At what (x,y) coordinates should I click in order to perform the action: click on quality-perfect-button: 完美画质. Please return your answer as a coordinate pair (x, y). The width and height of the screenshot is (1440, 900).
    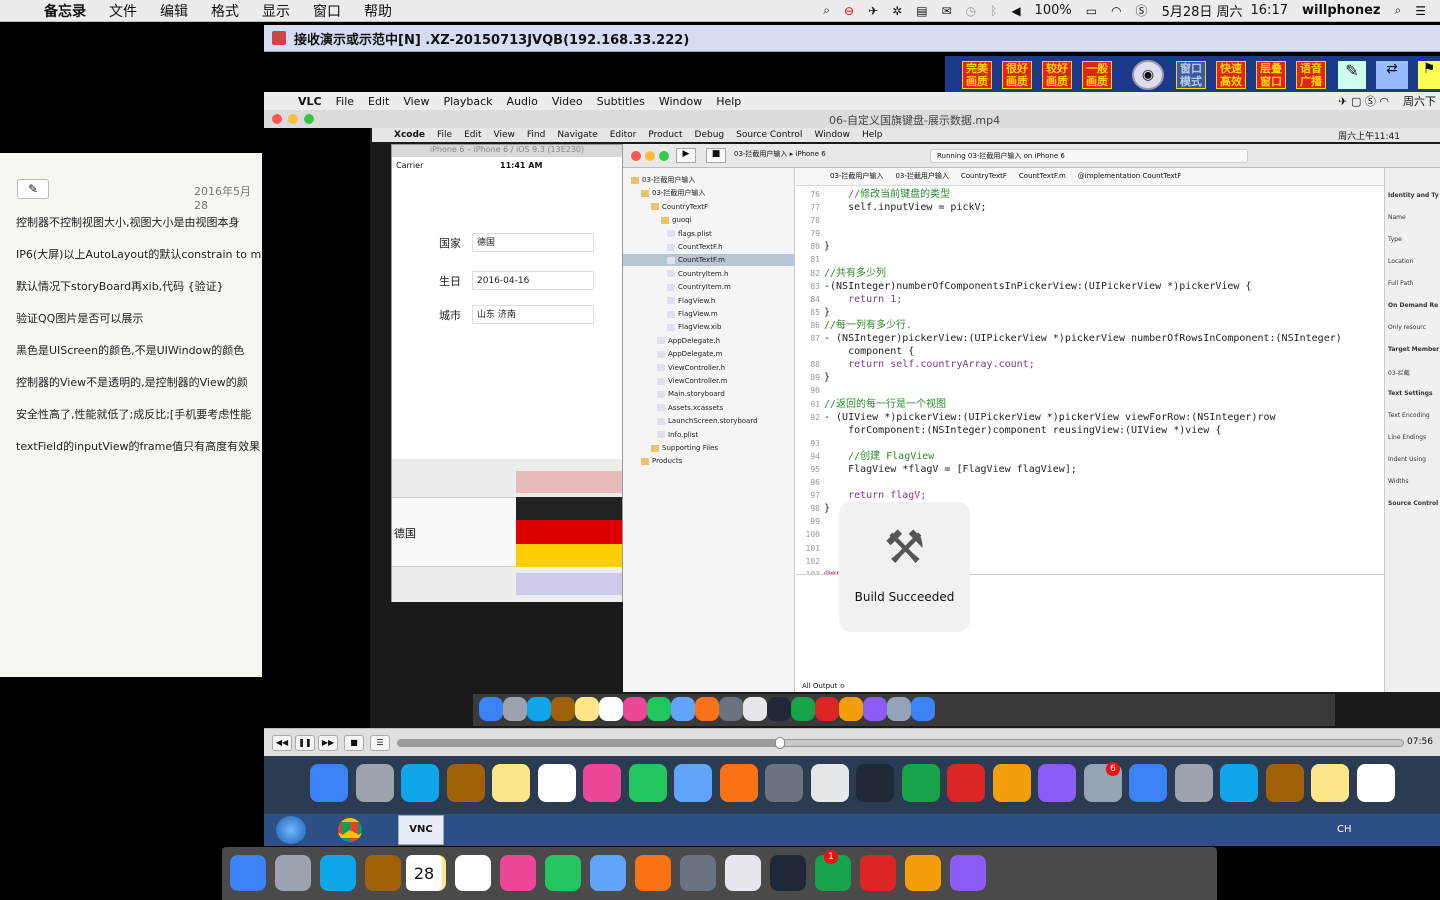
    Looking at the image, I should click on (977, 75).